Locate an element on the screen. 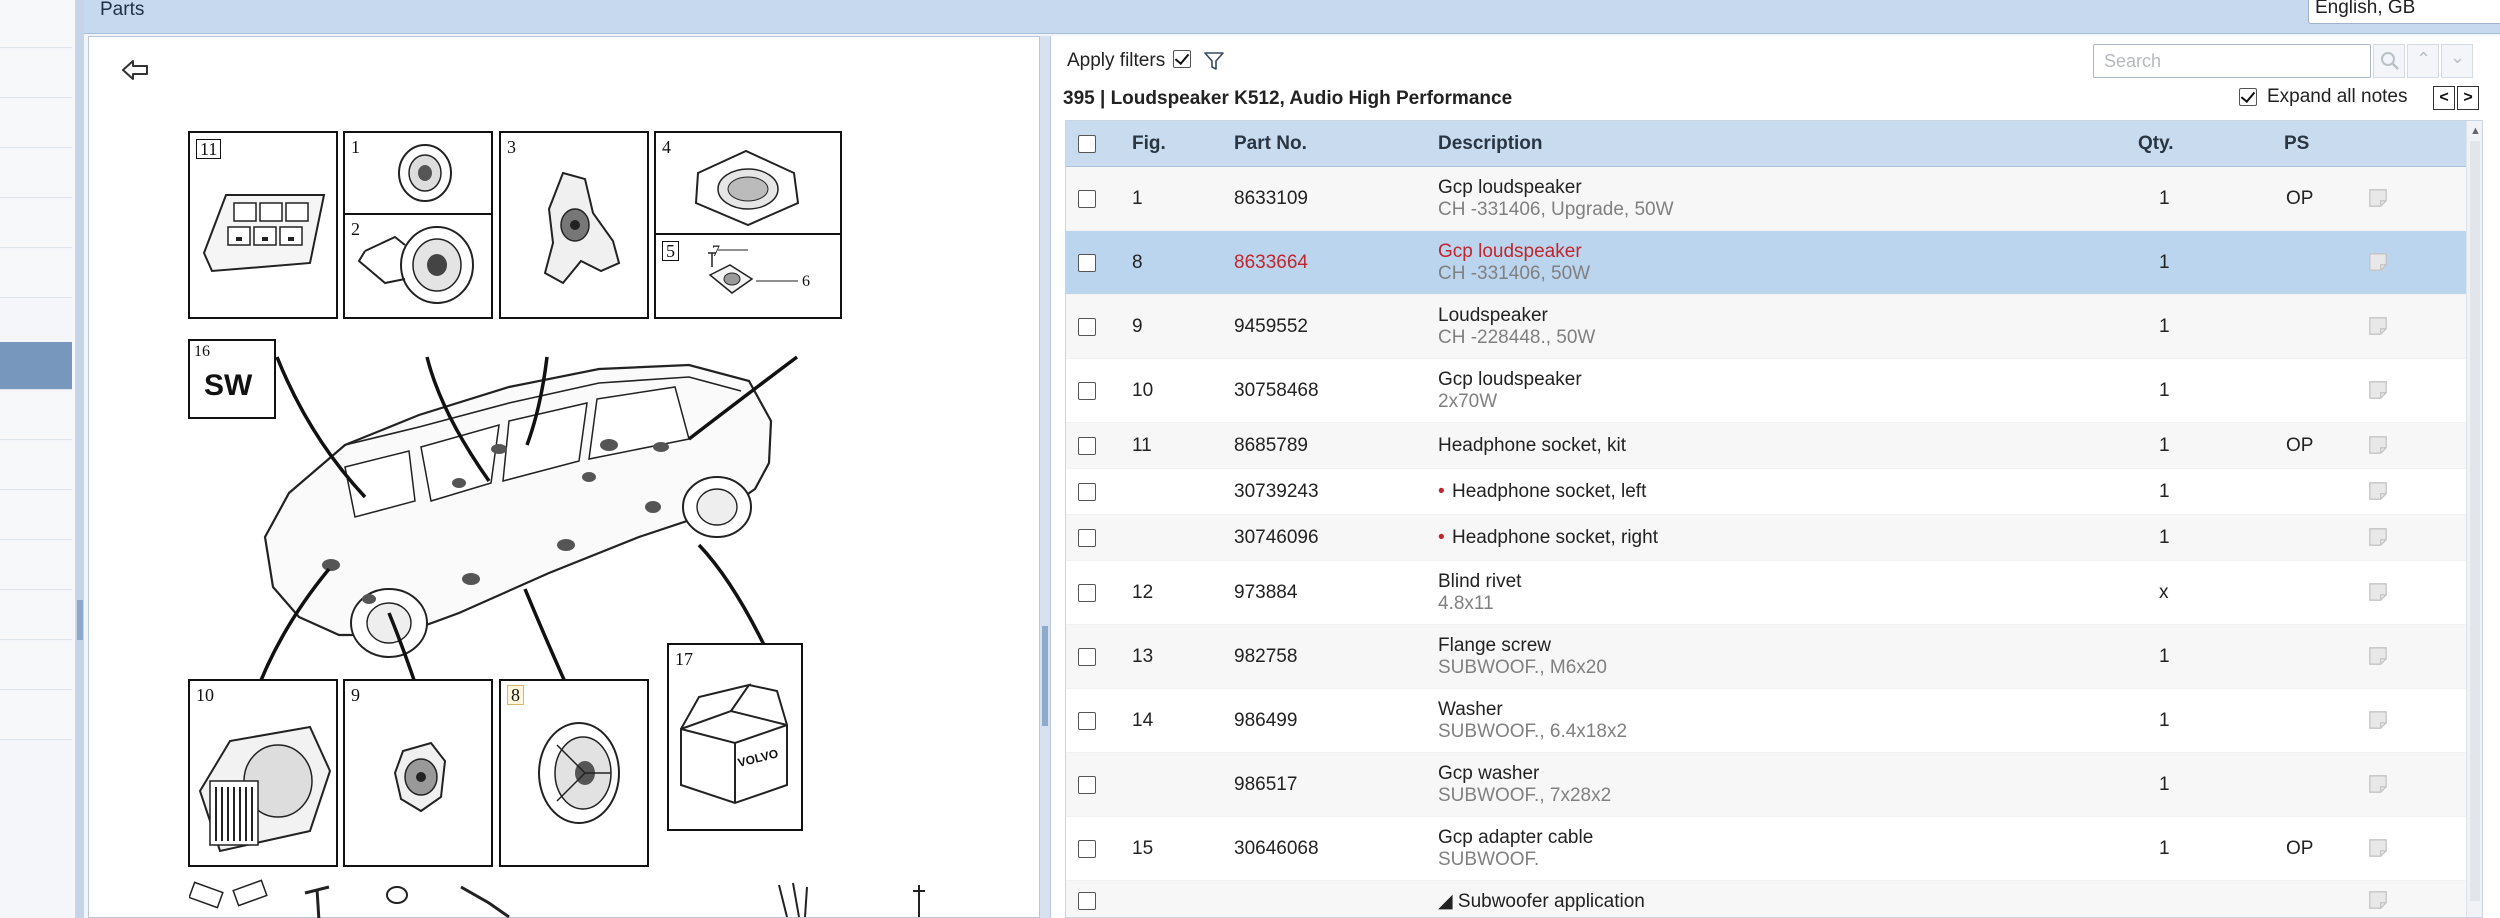 Image resolution: width=2500 pixels, height=918 pixels. column-header-description: Description is located at coordinates (1490, 144).